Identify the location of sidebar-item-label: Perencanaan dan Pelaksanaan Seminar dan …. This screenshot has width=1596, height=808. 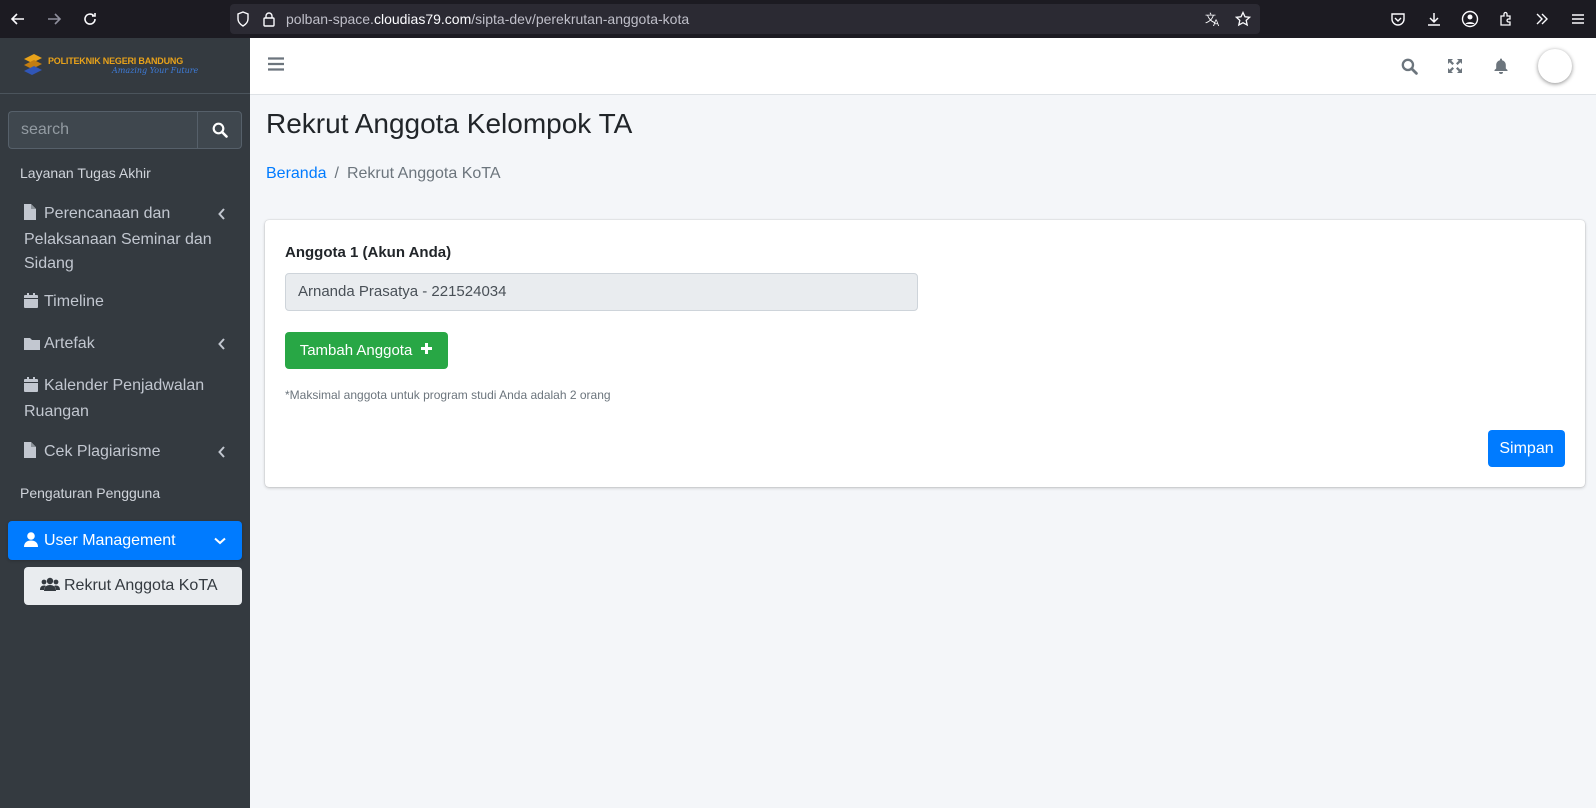
(118, 238).